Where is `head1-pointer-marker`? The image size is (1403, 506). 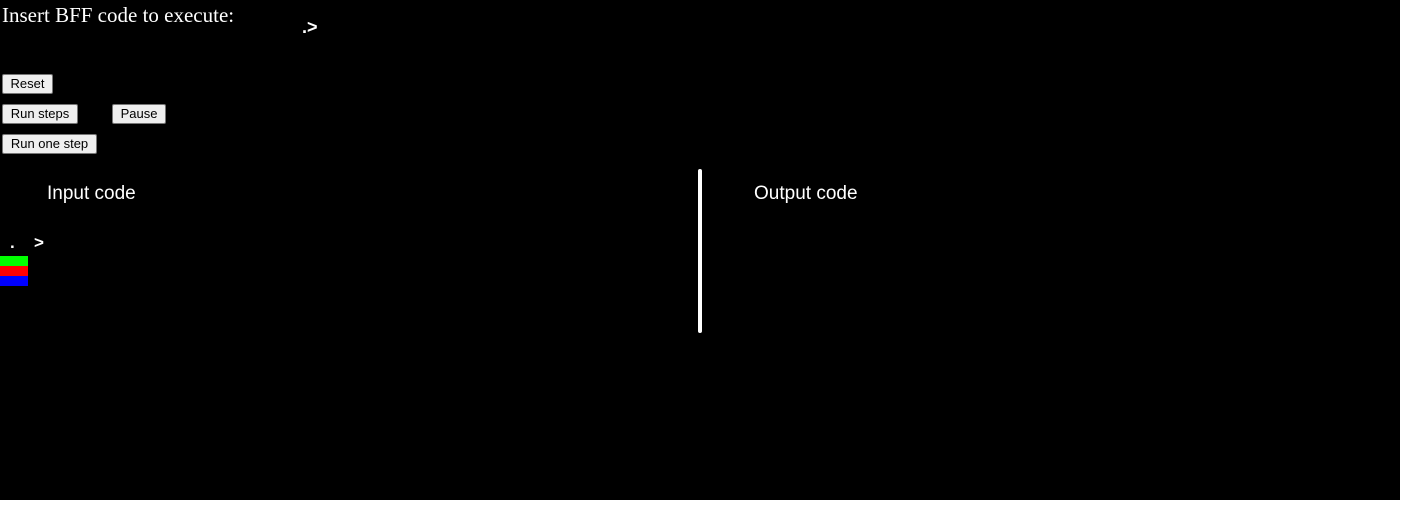 head1-pointer-marker is located at coordinates (14, 271).